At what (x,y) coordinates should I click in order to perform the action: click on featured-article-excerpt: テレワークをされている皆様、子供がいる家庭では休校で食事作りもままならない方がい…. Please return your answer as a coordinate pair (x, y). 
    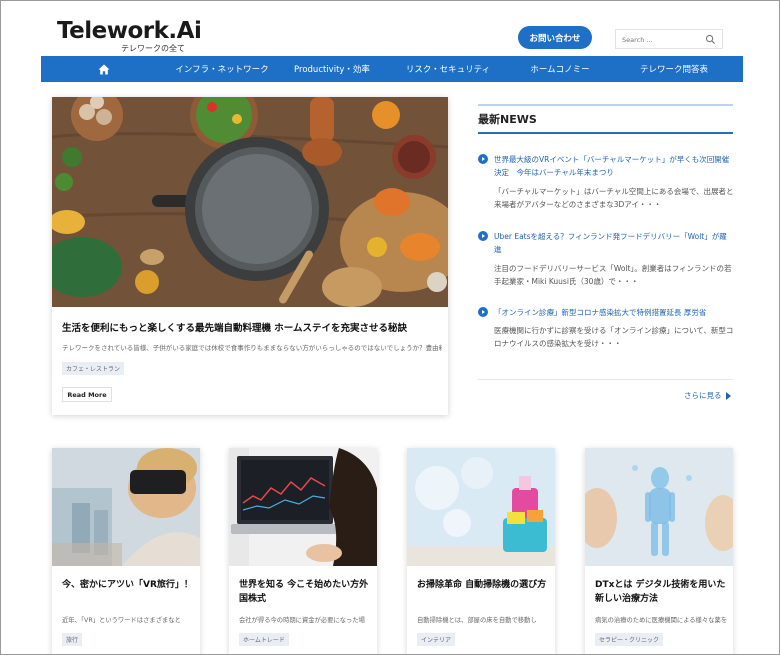
    Looking at the image, I should click on (252, 348).